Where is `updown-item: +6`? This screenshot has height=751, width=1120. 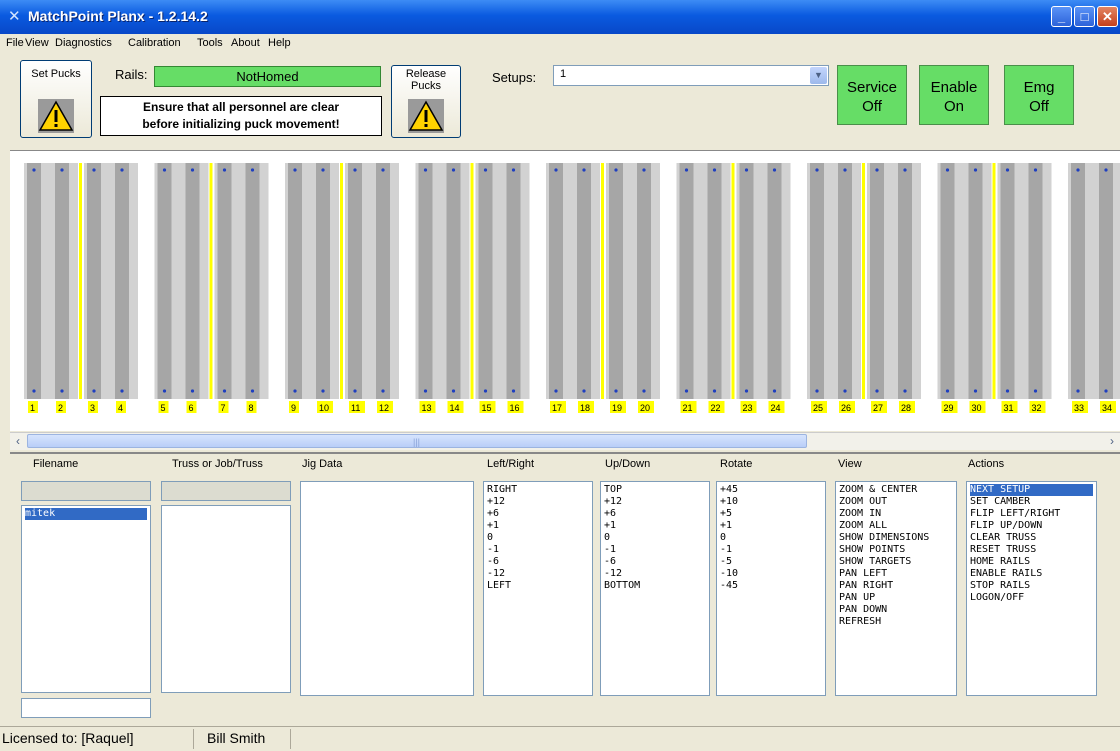 updown-item: +6 is located at coordinates (655, 514).